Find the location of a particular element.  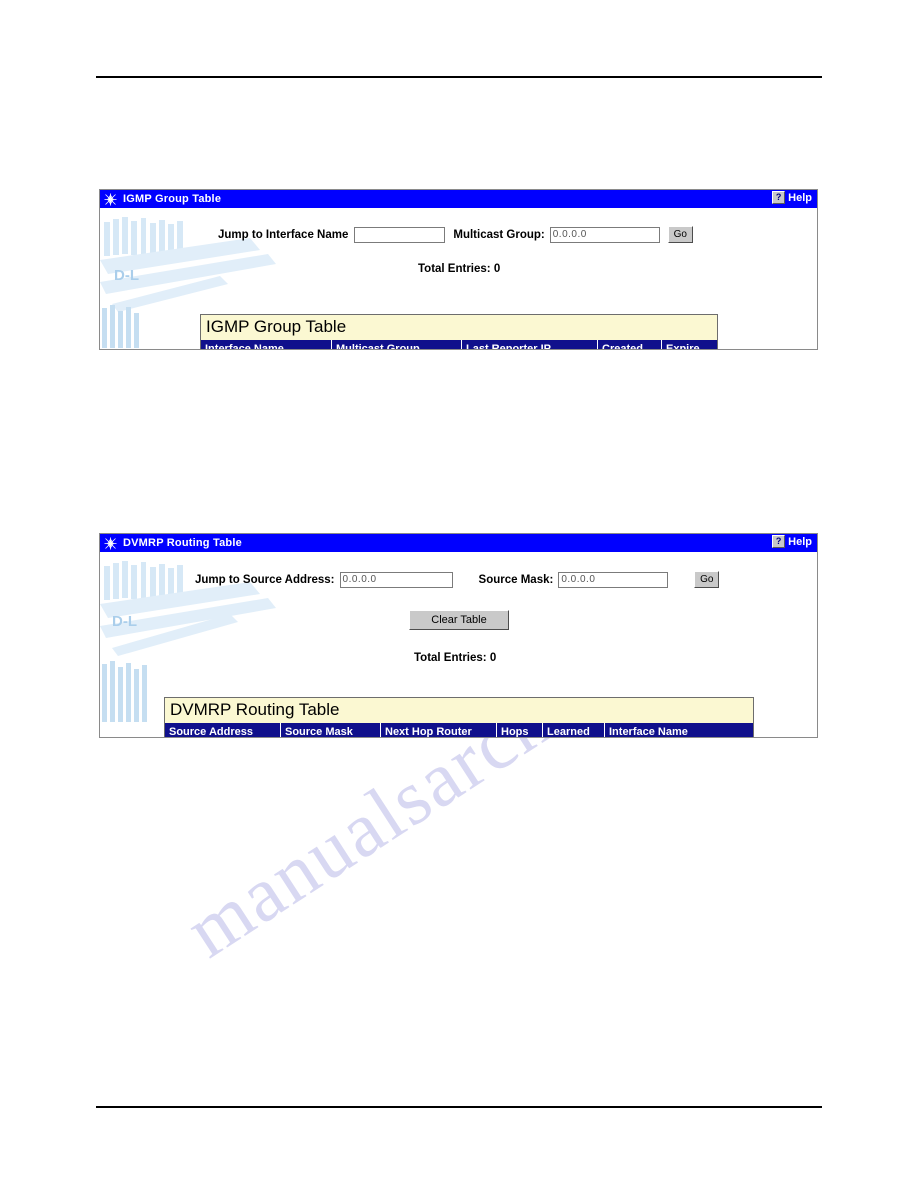

column-header-expire: Expire is located at coordinates (689, 345).